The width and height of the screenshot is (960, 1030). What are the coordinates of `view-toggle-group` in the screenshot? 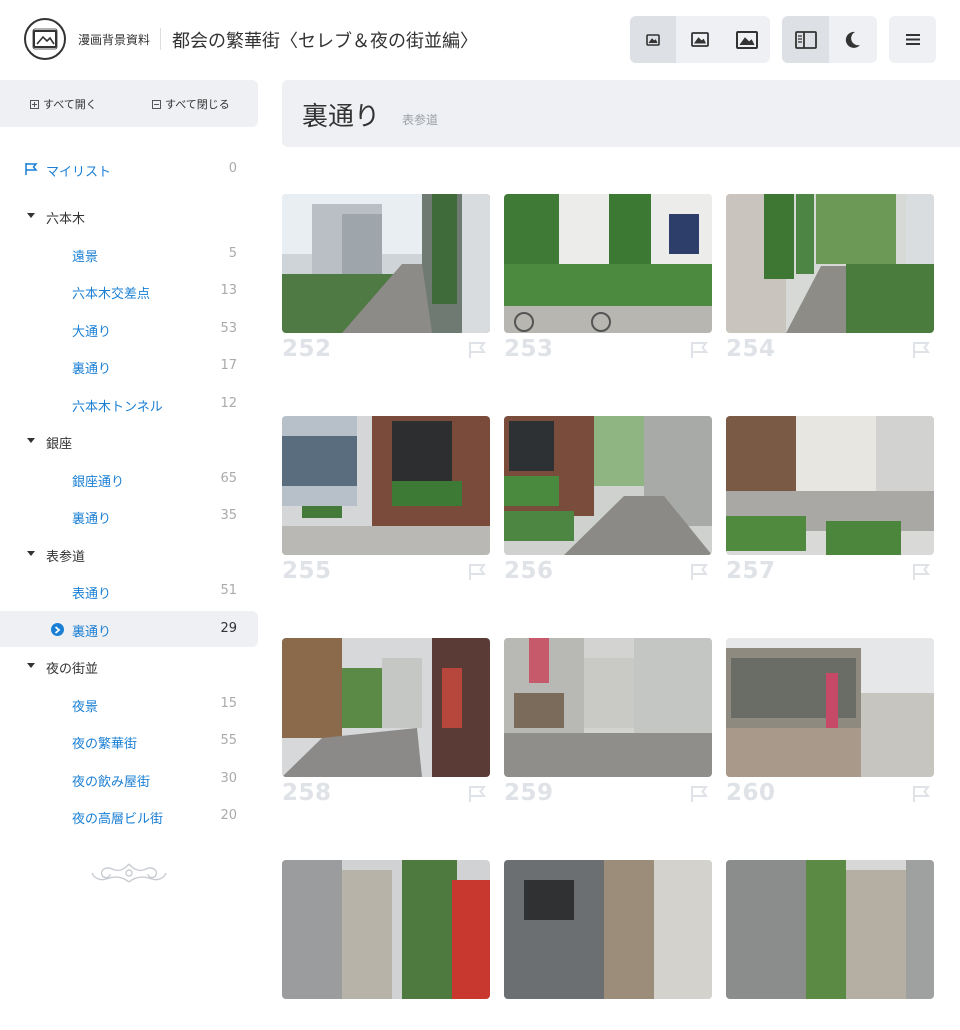 It's located at (829, 39).